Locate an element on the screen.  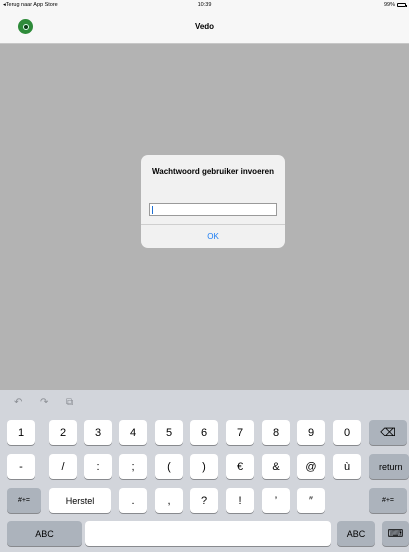
herstel-key: Herstel is located at coordinates (80, 500).